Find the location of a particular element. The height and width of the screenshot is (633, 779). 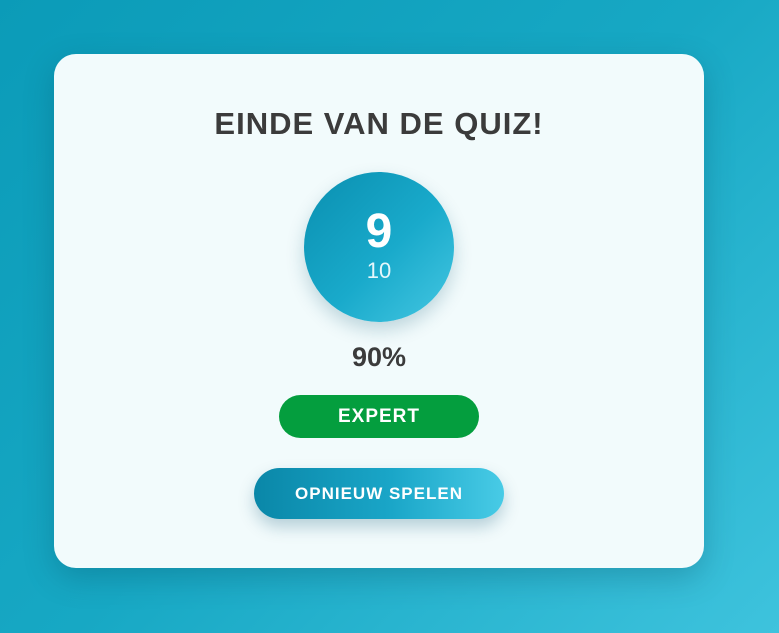

score-value: 9 is located at coordinates (379, 231).